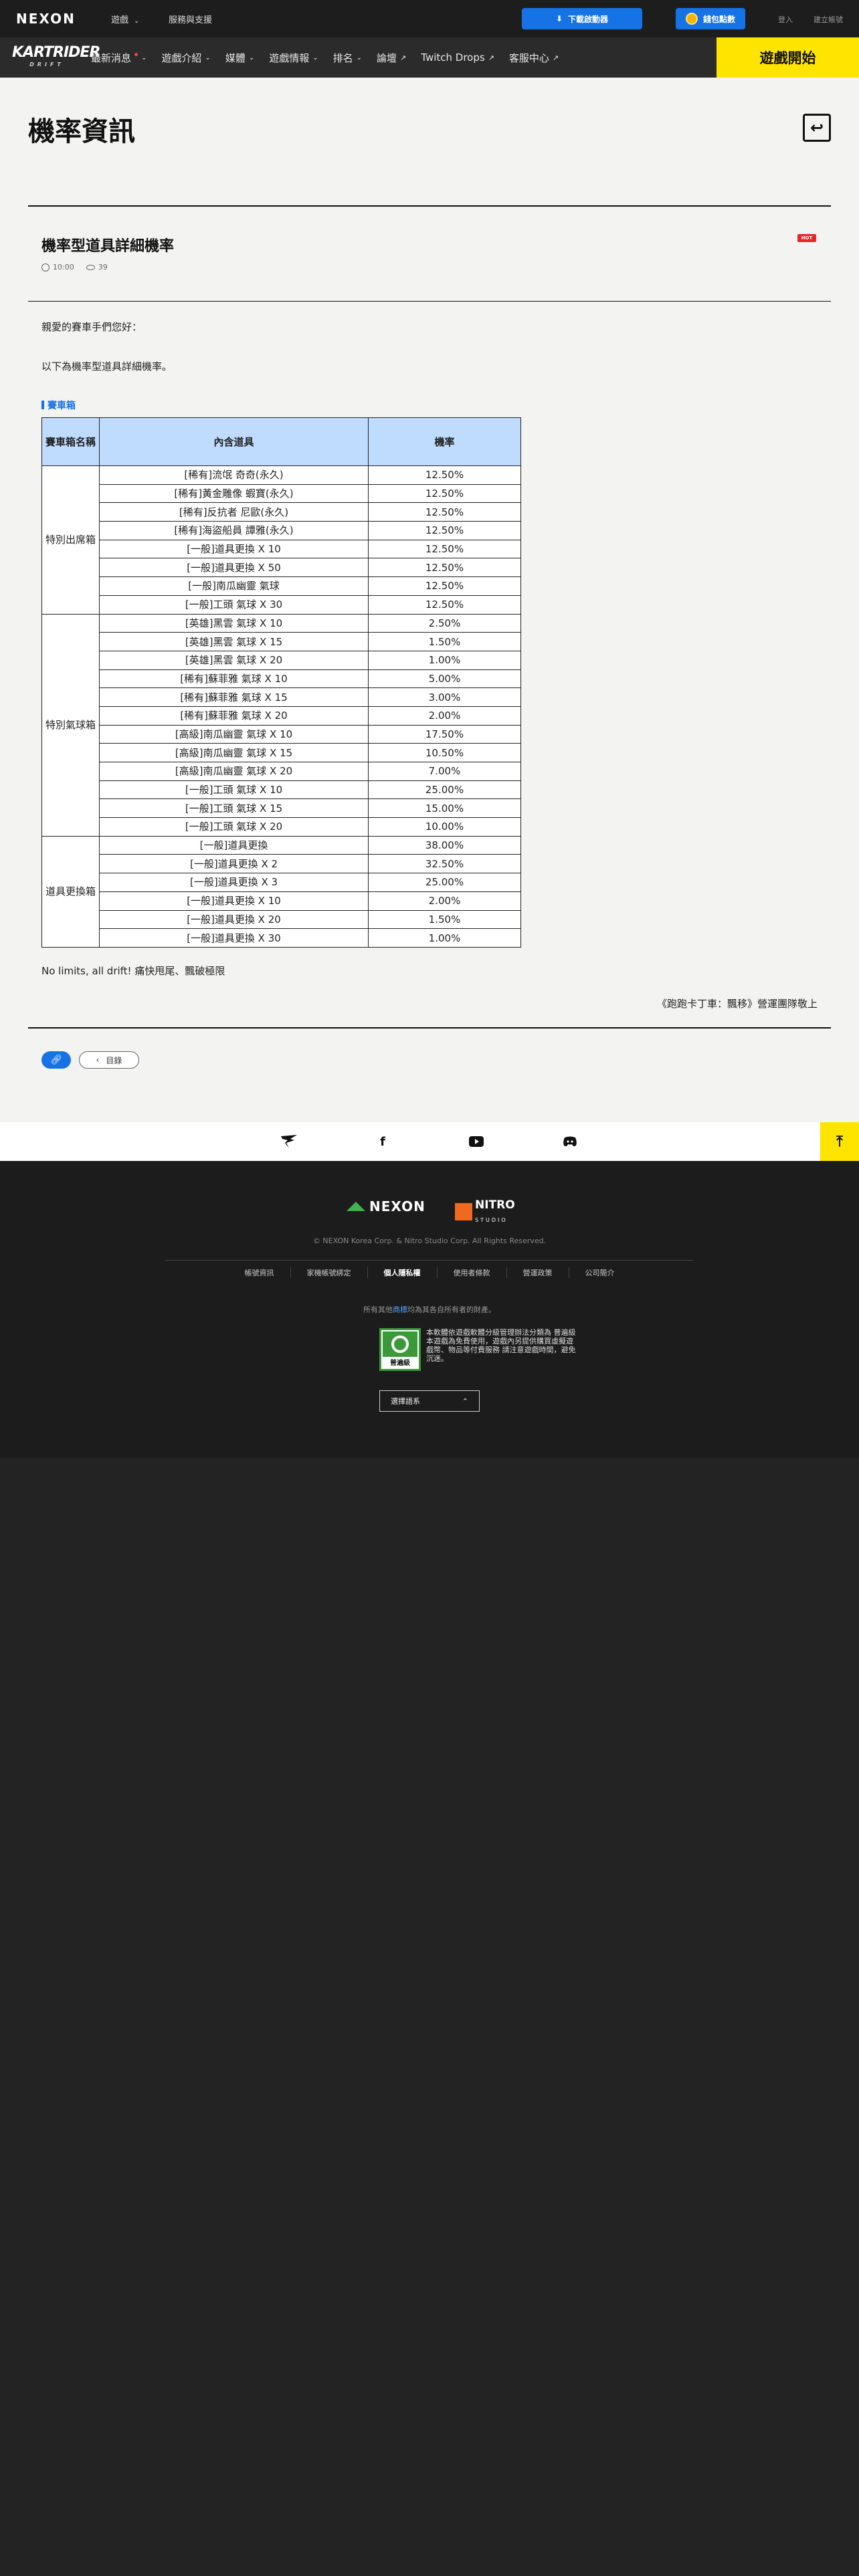 This screenshot has height=2576, width=859. Describe the element at coordinates (710, 18) in the screenshot. I see `wallet-points-button: 錢包點數` at that location.